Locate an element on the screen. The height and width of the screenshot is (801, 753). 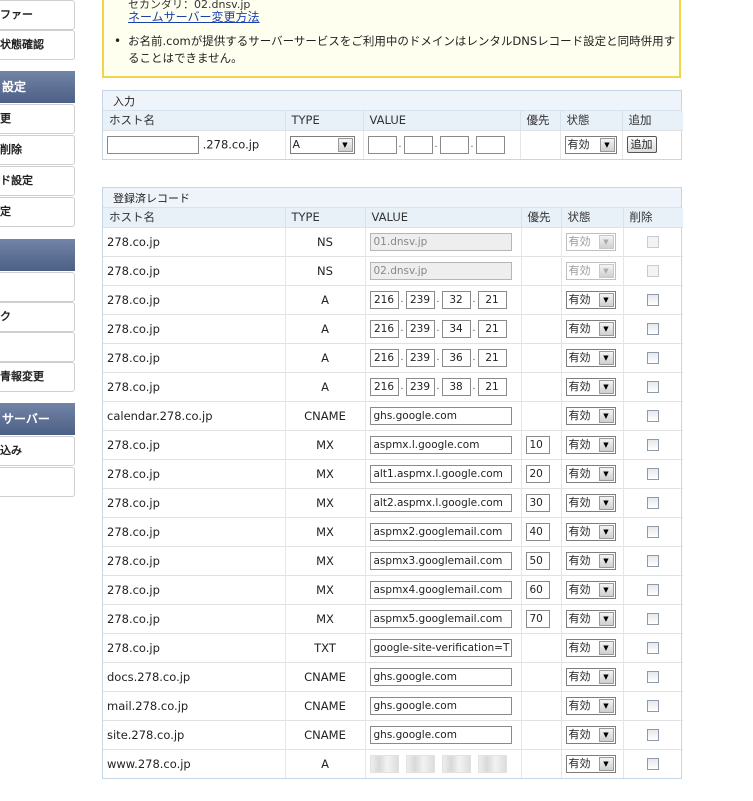
table-row: 278.co.jp MX aspmx5.googlemail.com 70 有効 ▼ is located at coordinates (393, 618).